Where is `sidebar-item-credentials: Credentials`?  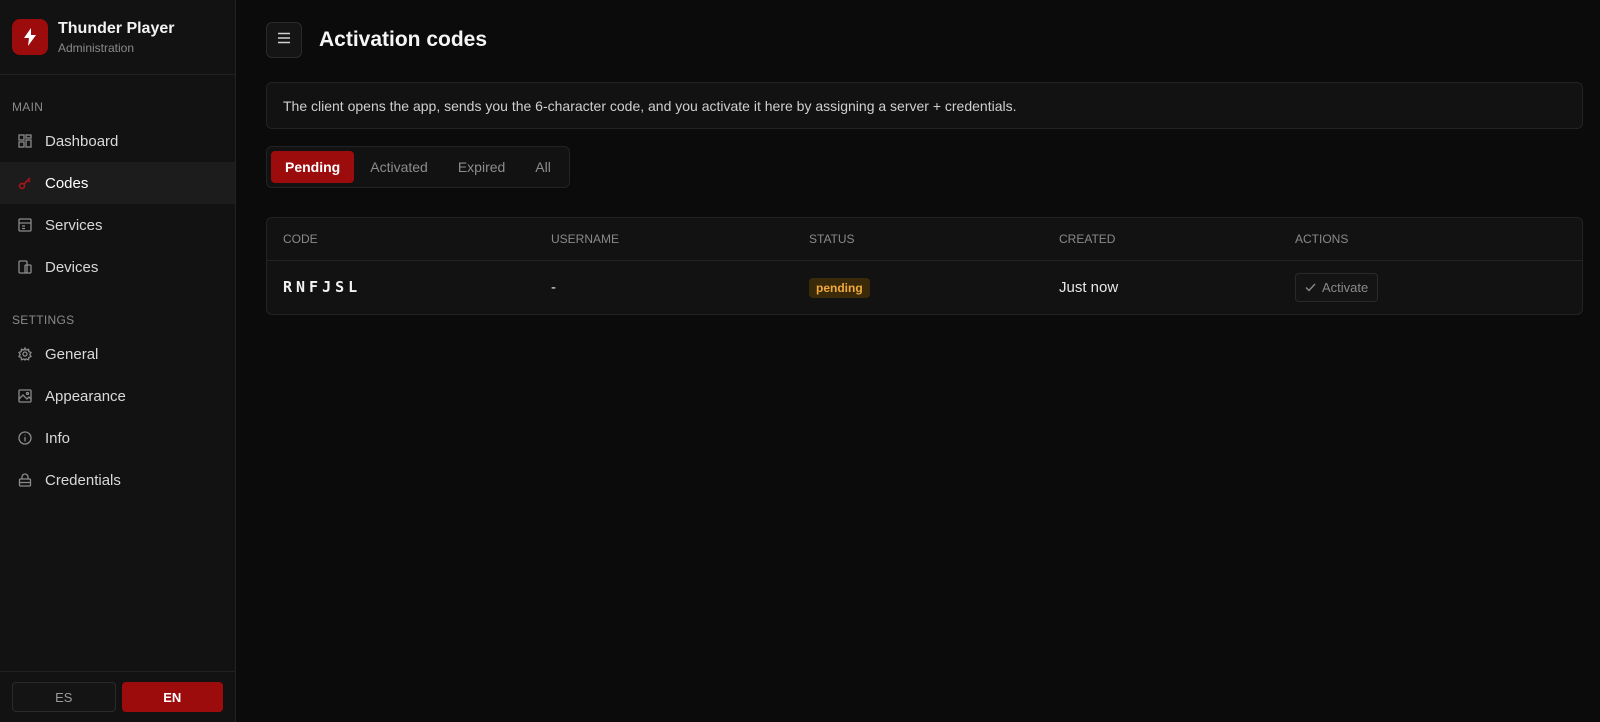 sidebar-item-credentials: Credentials is located at coordinates (117, 480).